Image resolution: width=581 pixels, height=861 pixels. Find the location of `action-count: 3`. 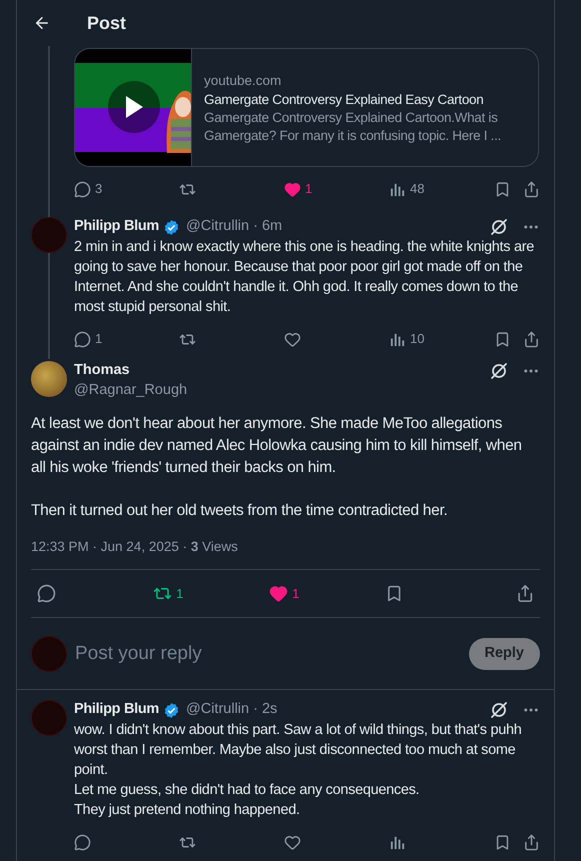

action-count: 3 is located at coordinates (98, 189).